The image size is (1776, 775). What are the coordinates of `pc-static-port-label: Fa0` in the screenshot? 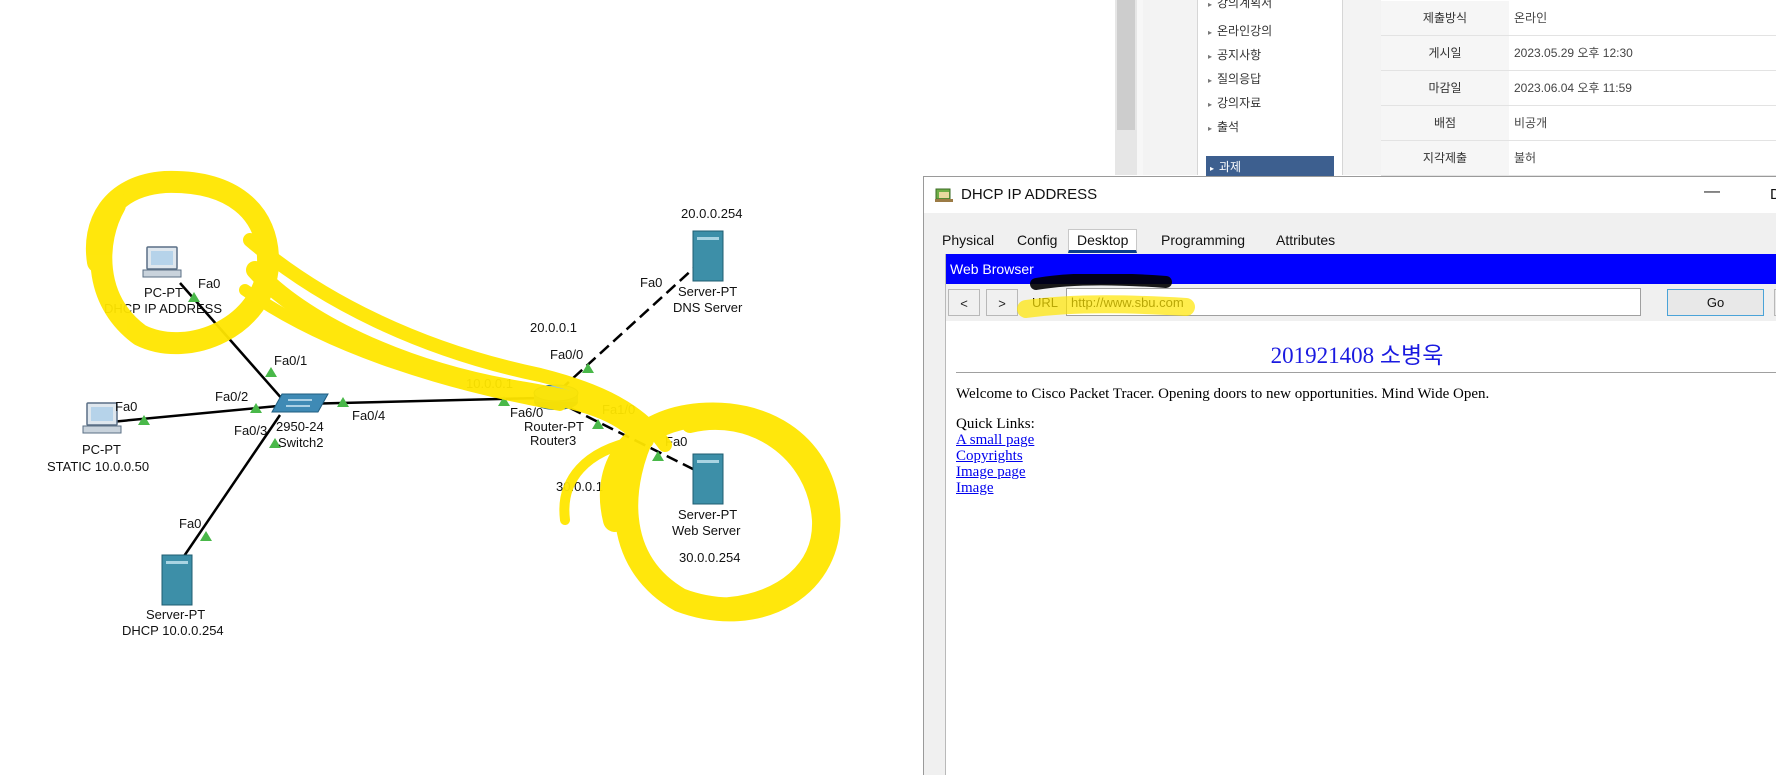 It's located at (126, 406).